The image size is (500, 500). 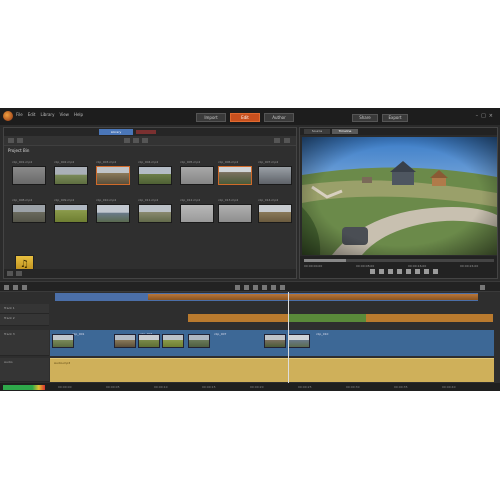 I want to click on menu-item-library: Library, so click(x=47, y=114).